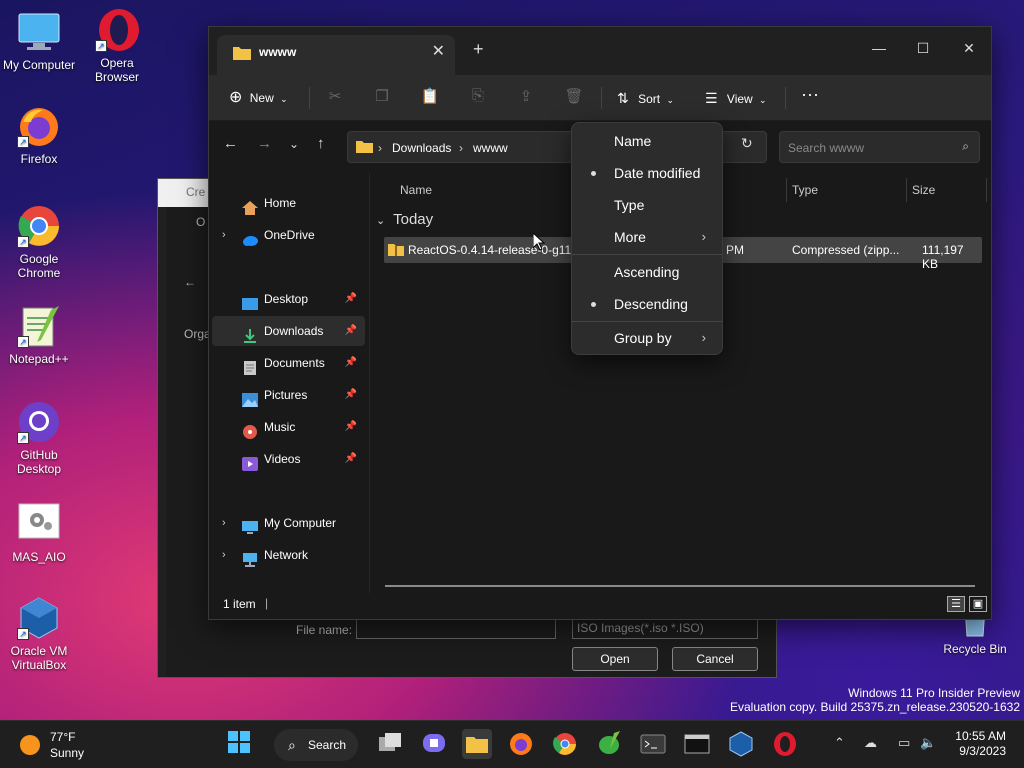 This screenshot has width=1024, height=768. Describe the element at coordinates (250, 365) in the screenshot. I see `document-icon` at that location.